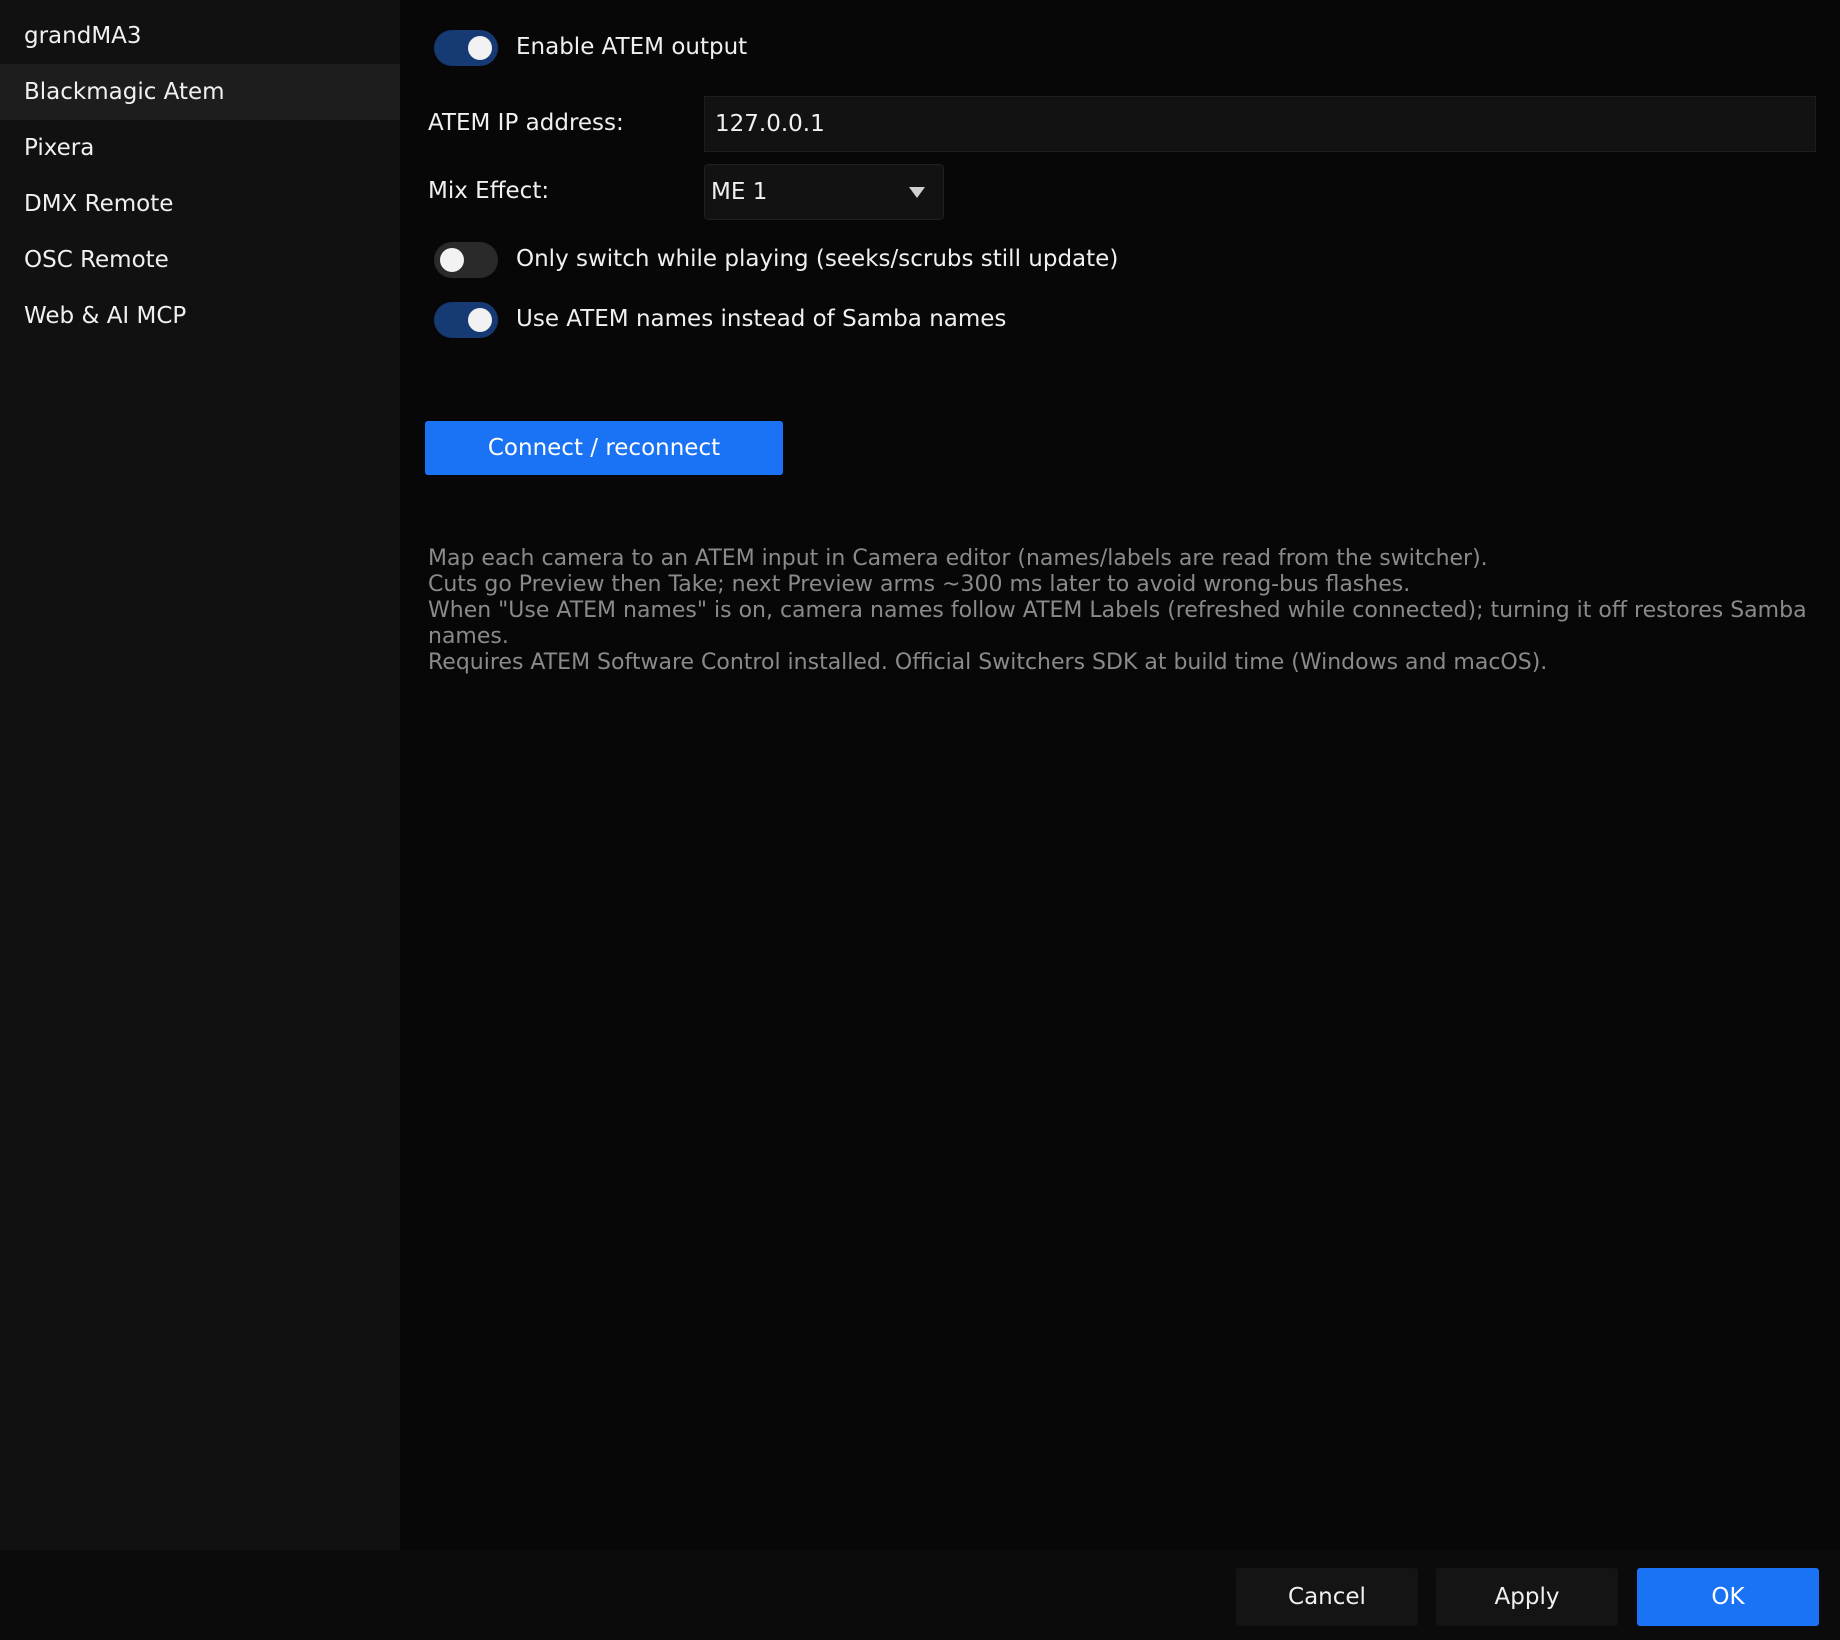 The width and height of the screenshot is (1840, 1640). Describe the element at coordinates (1260, 124) in the screenshot. I see `atem-ip-input` at that location.